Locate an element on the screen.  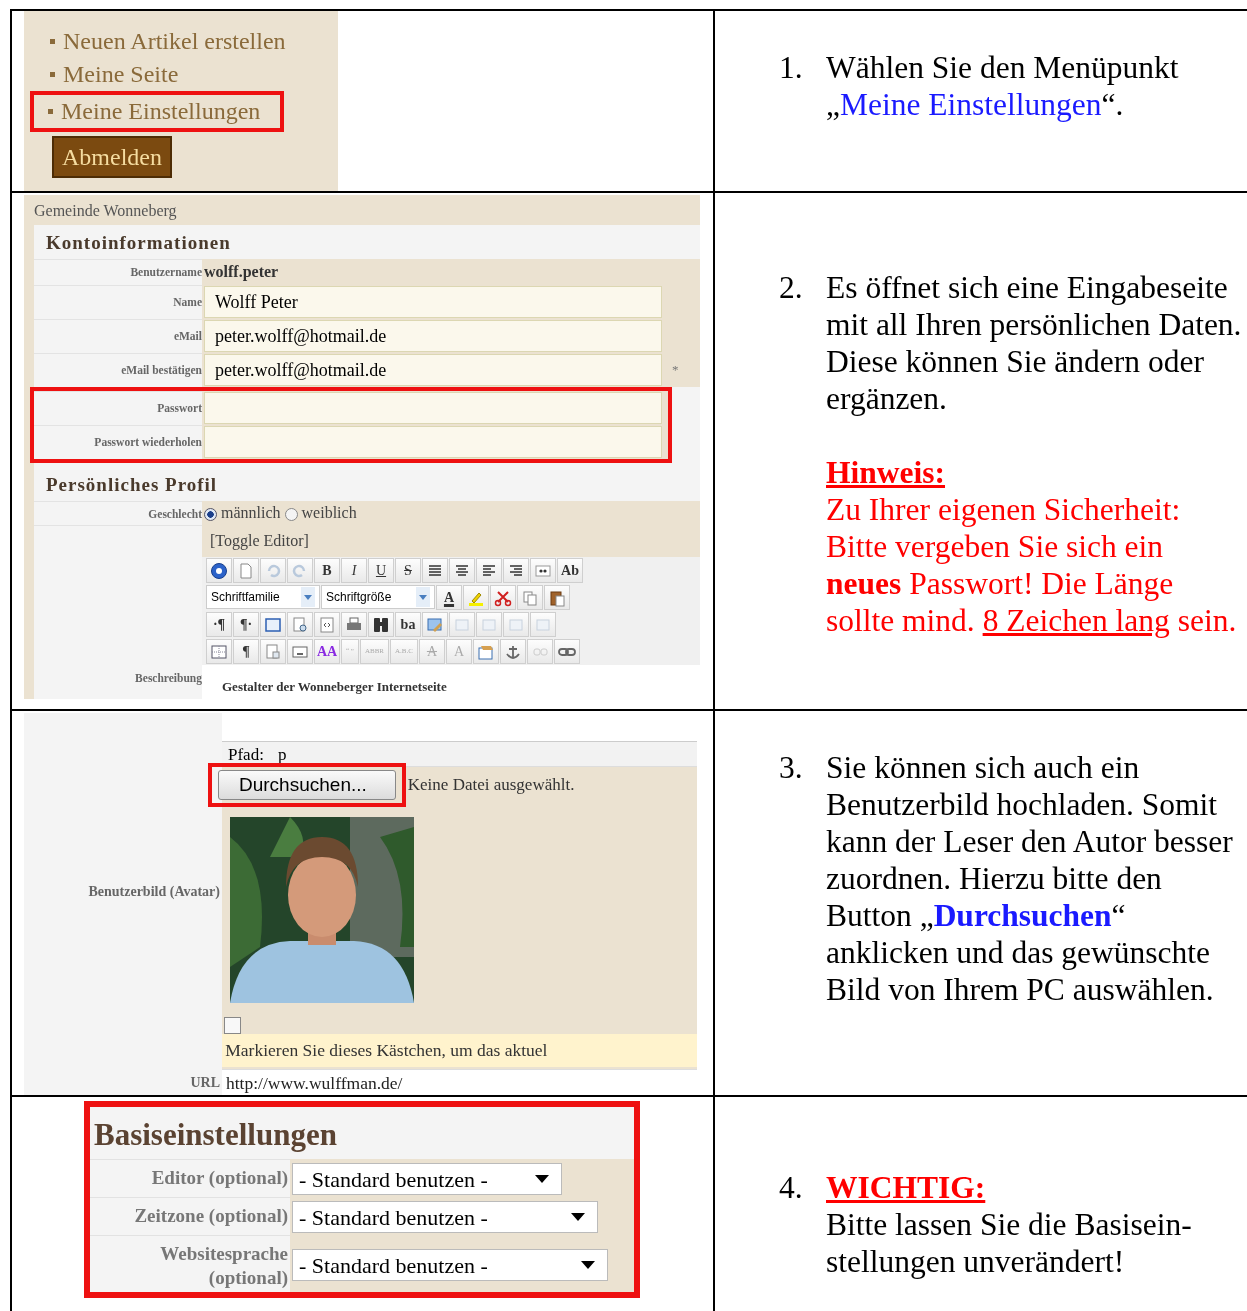
checkbox-label: Markieren Sie dieses Kästchen, um das aktuel is located at coordinates (459, 1050).